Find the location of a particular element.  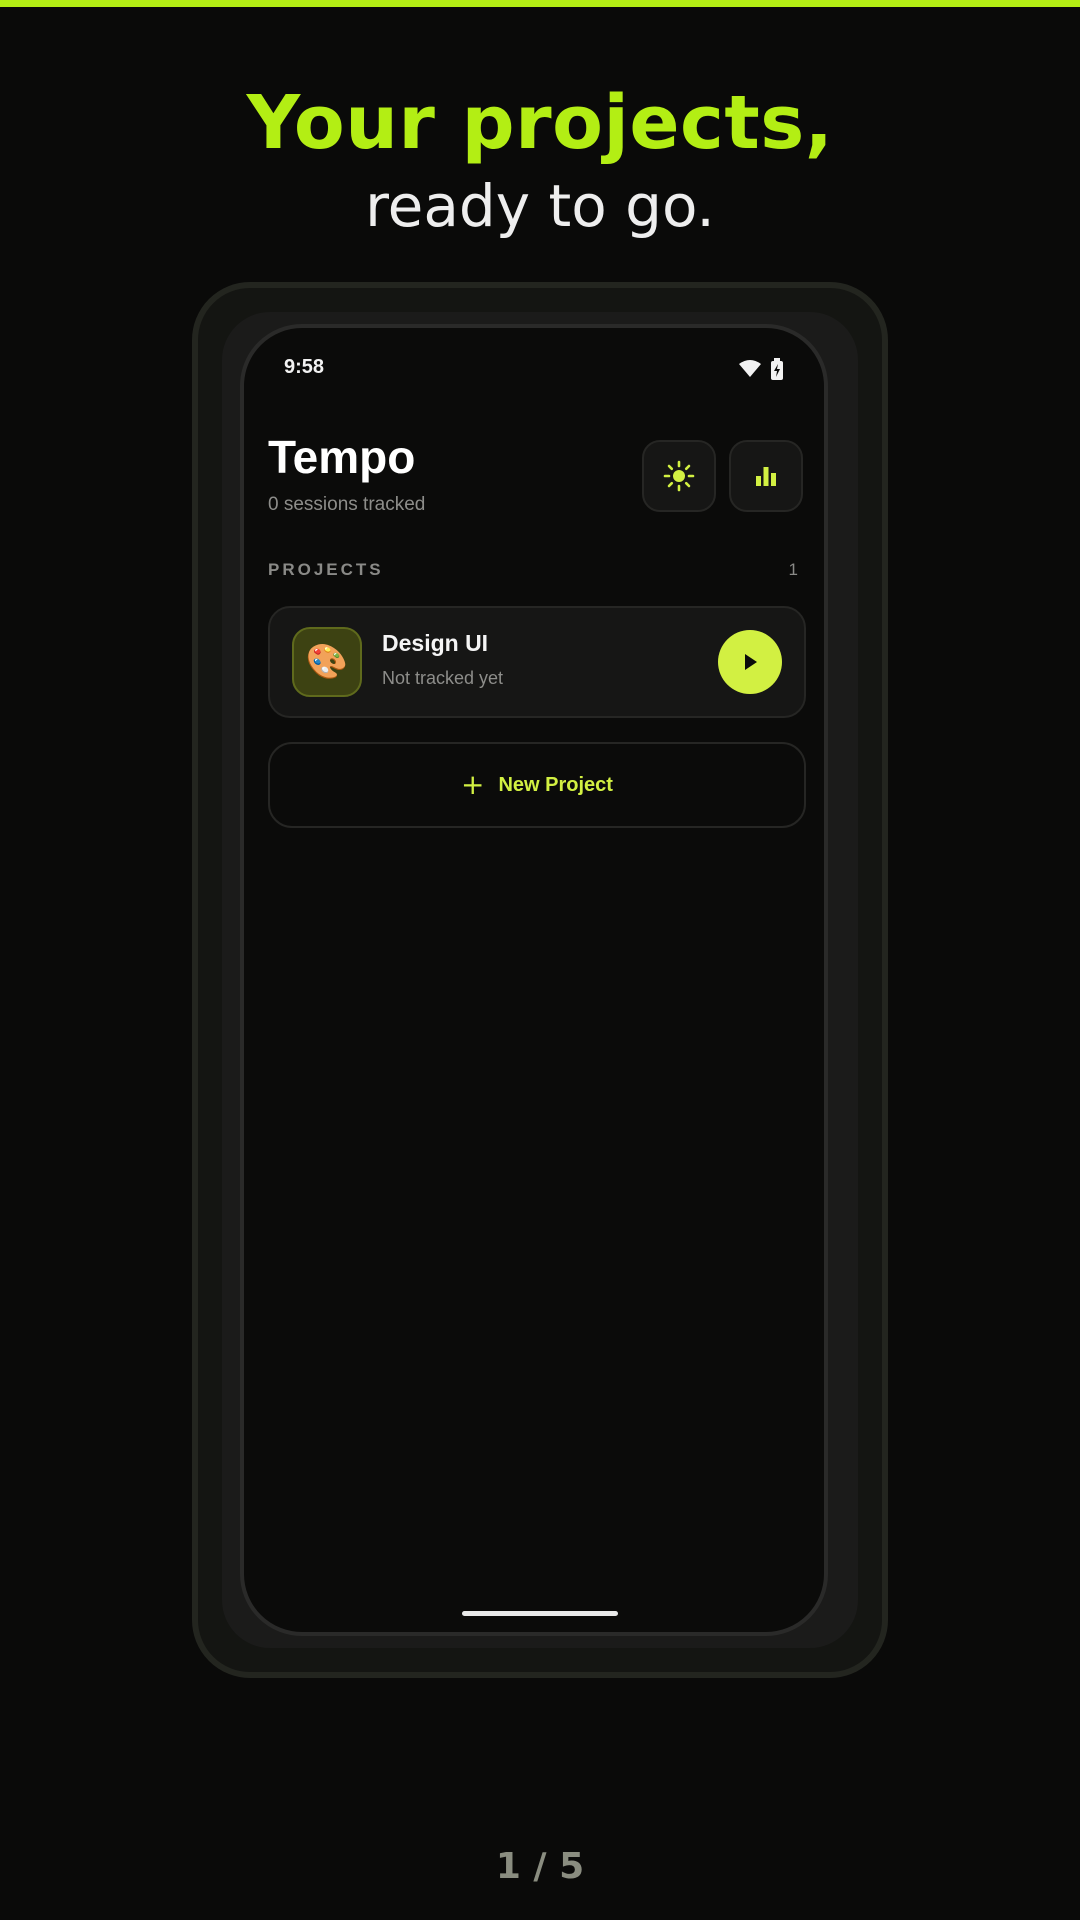

new-project-label: New Project is located at coordinates (555, 784).